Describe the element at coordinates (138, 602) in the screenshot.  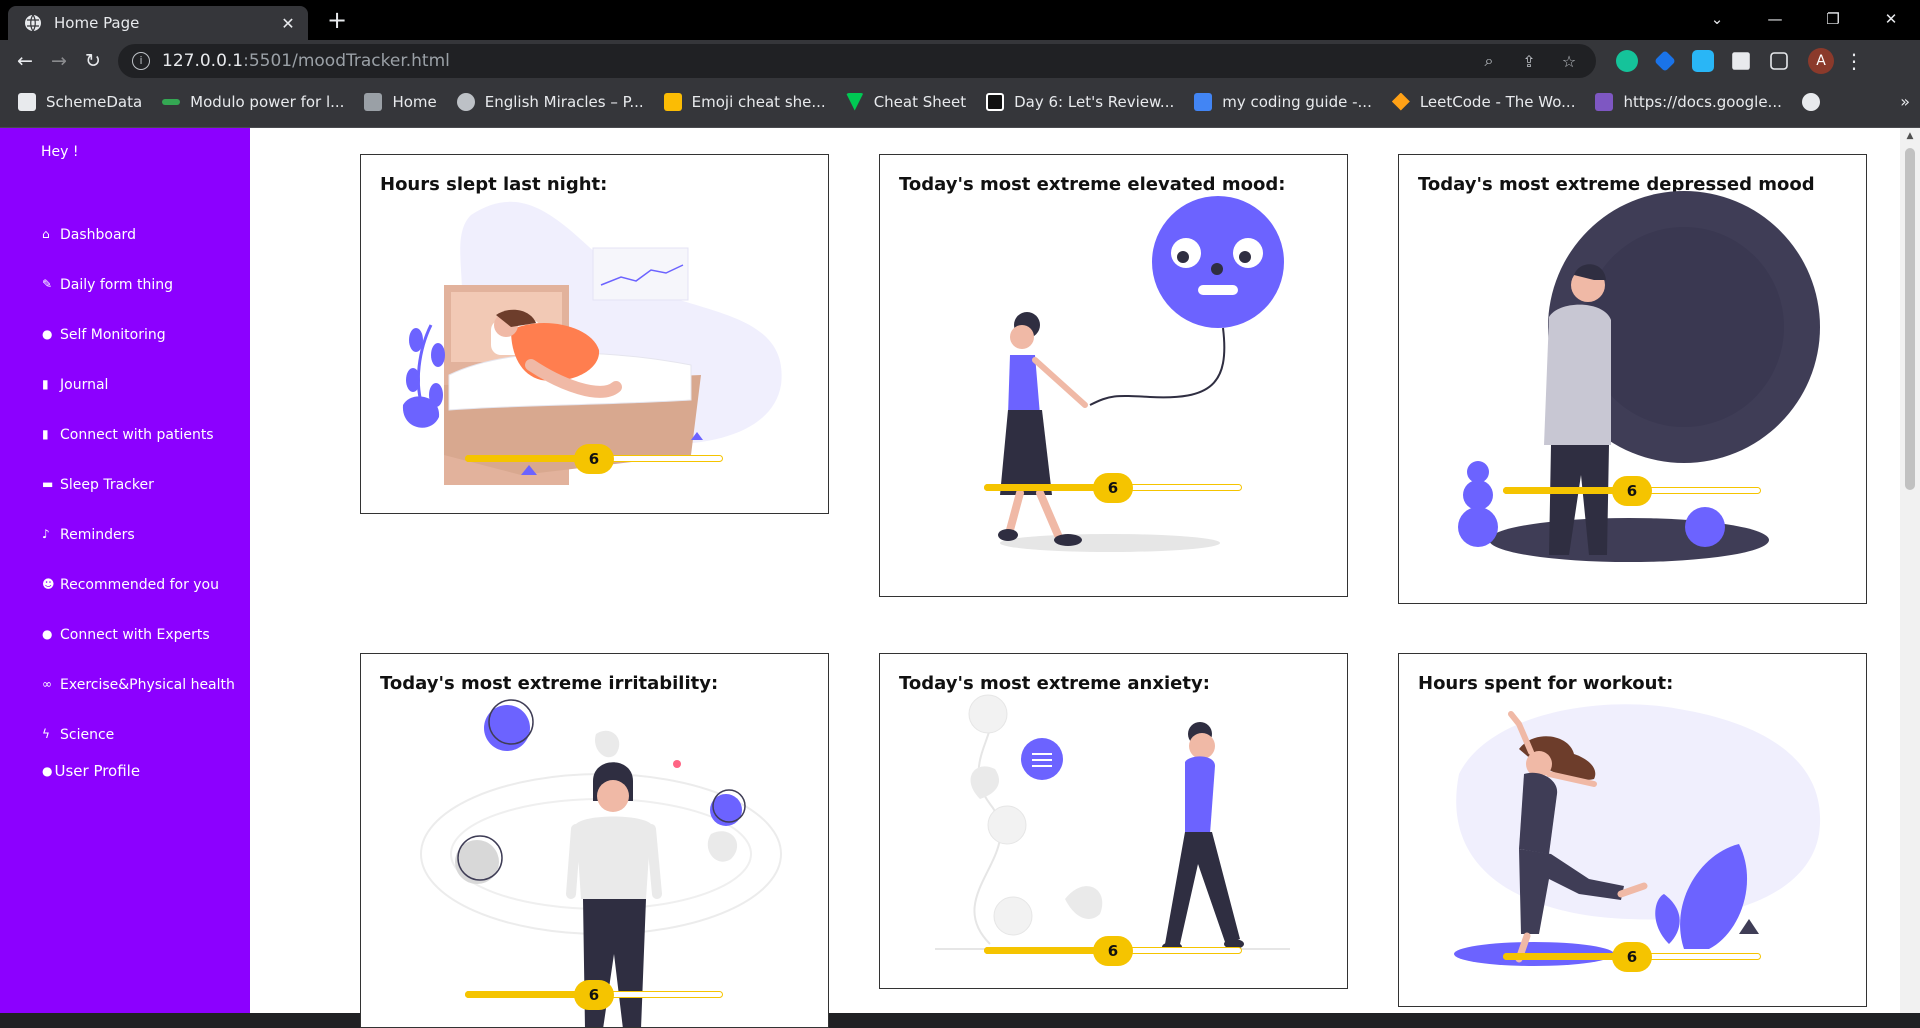
I see `sidebar-item-recommended: ☻ Recommended for you` at that location.